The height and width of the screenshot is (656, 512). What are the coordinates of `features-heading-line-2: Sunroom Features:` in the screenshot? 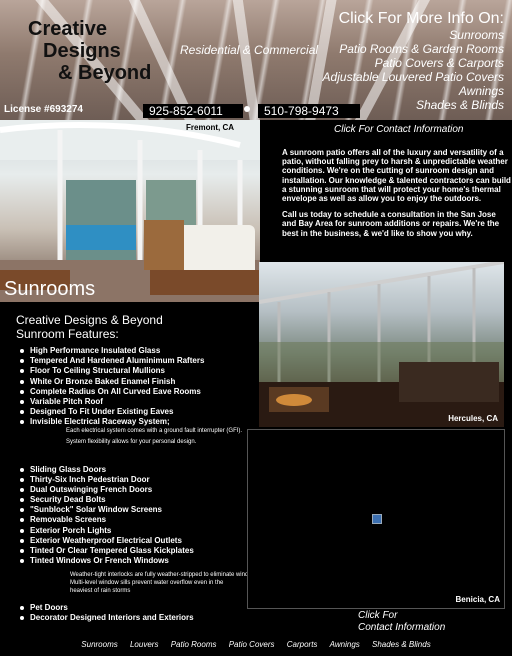 It's located at (67, 334).